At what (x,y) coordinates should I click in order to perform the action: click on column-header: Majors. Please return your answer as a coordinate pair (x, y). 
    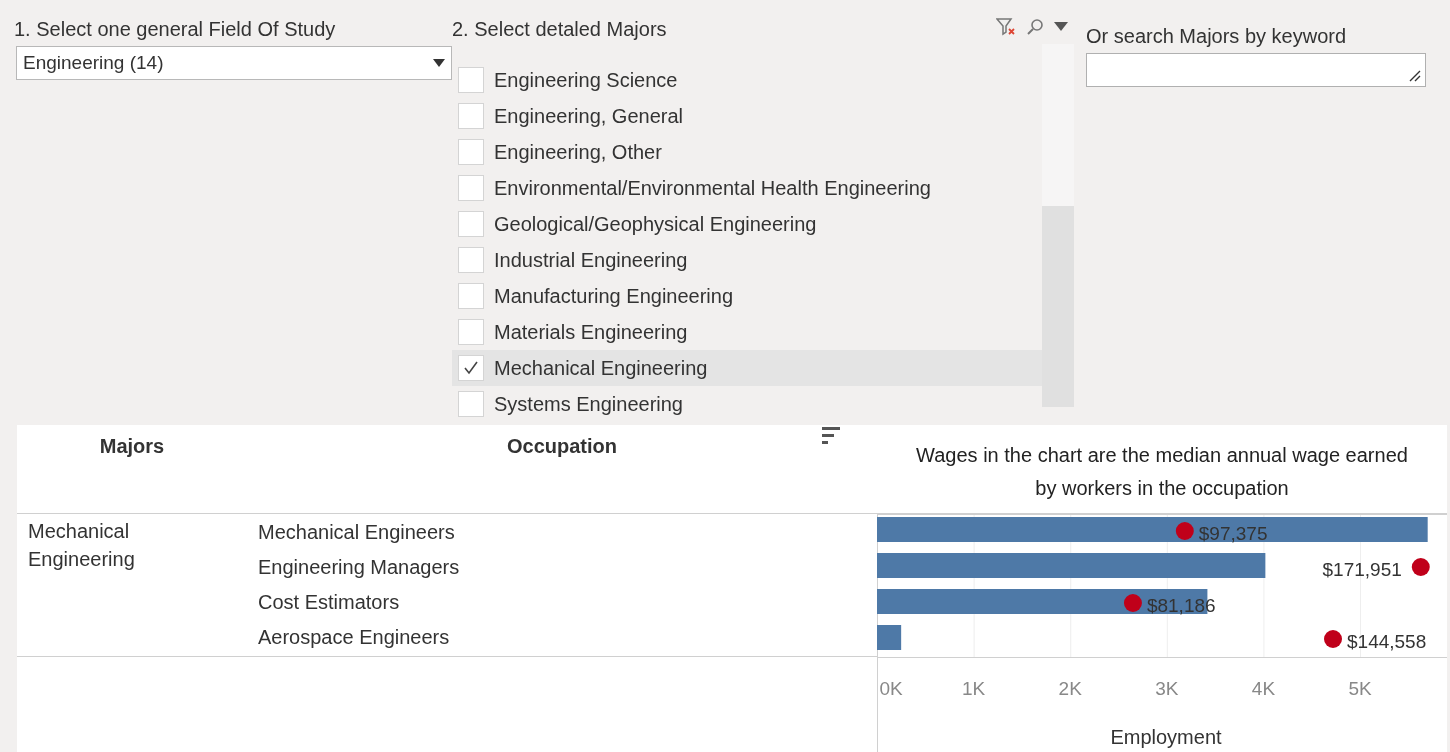
    Looking at the image, I should click on (132, 445).